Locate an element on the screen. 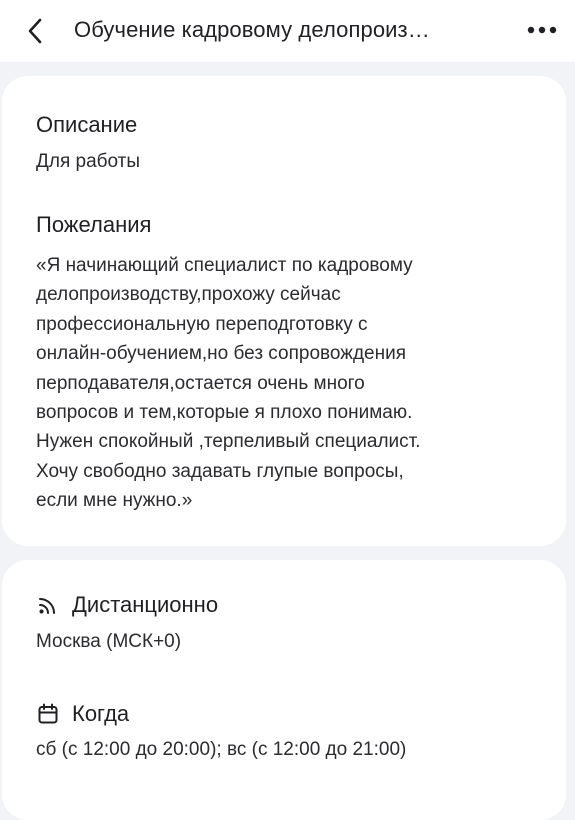 This screenshot has width=575, height=820. format-text: Москва (МСК+0) is located at coordinates (109, 641).